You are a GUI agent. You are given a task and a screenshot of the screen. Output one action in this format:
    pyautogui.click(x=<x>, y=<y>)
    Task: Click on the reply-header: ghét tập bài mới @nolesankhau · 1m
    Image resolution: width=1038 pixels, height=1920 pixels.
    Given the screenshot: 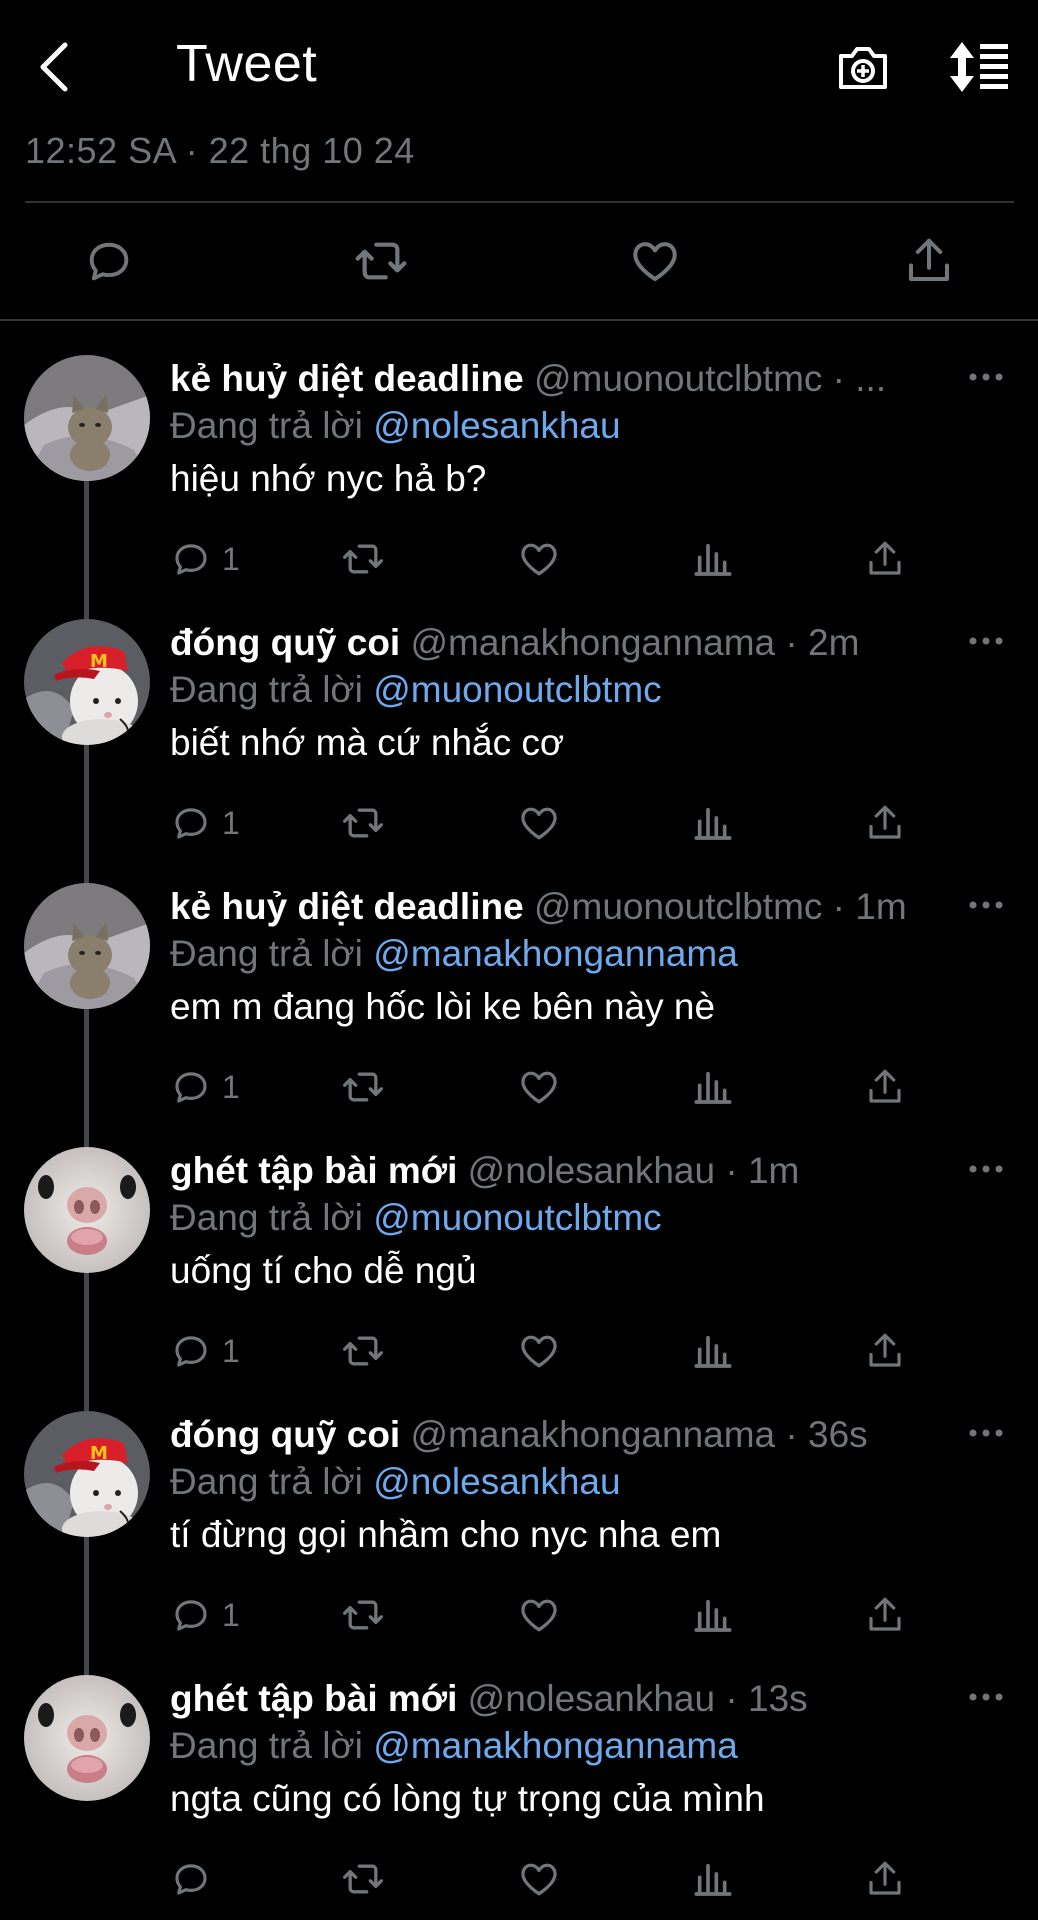 What is the action you would take?
    pyautogui.click(x=560, y=1171)
    